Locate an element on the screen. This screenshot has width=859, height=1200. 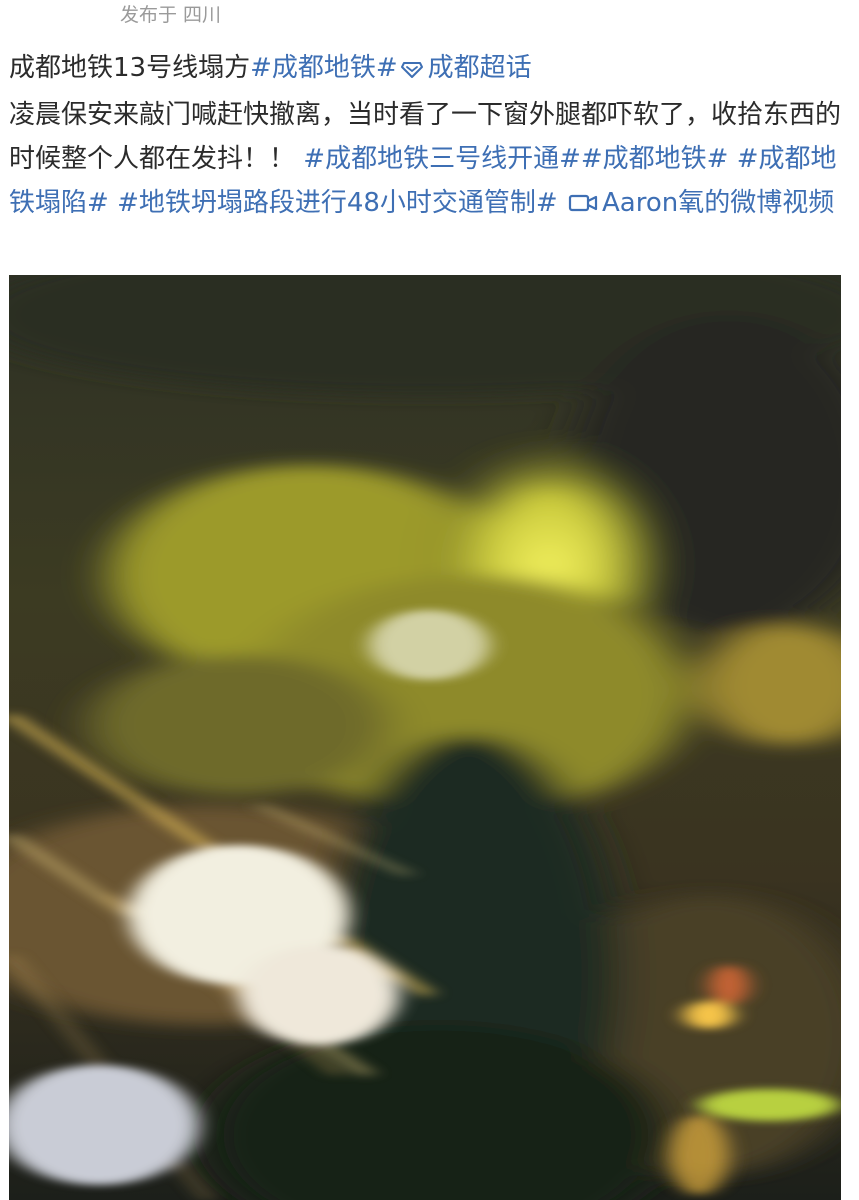
diamond-icon is located at coordinates (412, 71).